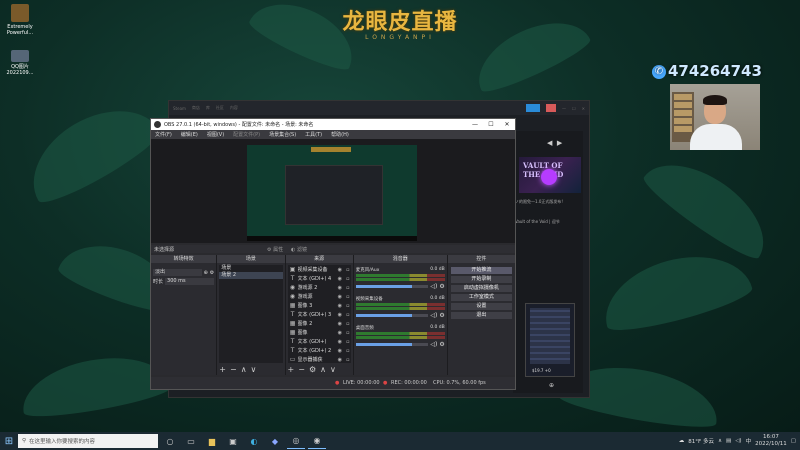 Image resolution: width=800 pixels, height=450 pixels. What do you see at coordinates (491, 124) in the screenshot?
I see `maximize-button: ☐` at bounding box center [491, 124].